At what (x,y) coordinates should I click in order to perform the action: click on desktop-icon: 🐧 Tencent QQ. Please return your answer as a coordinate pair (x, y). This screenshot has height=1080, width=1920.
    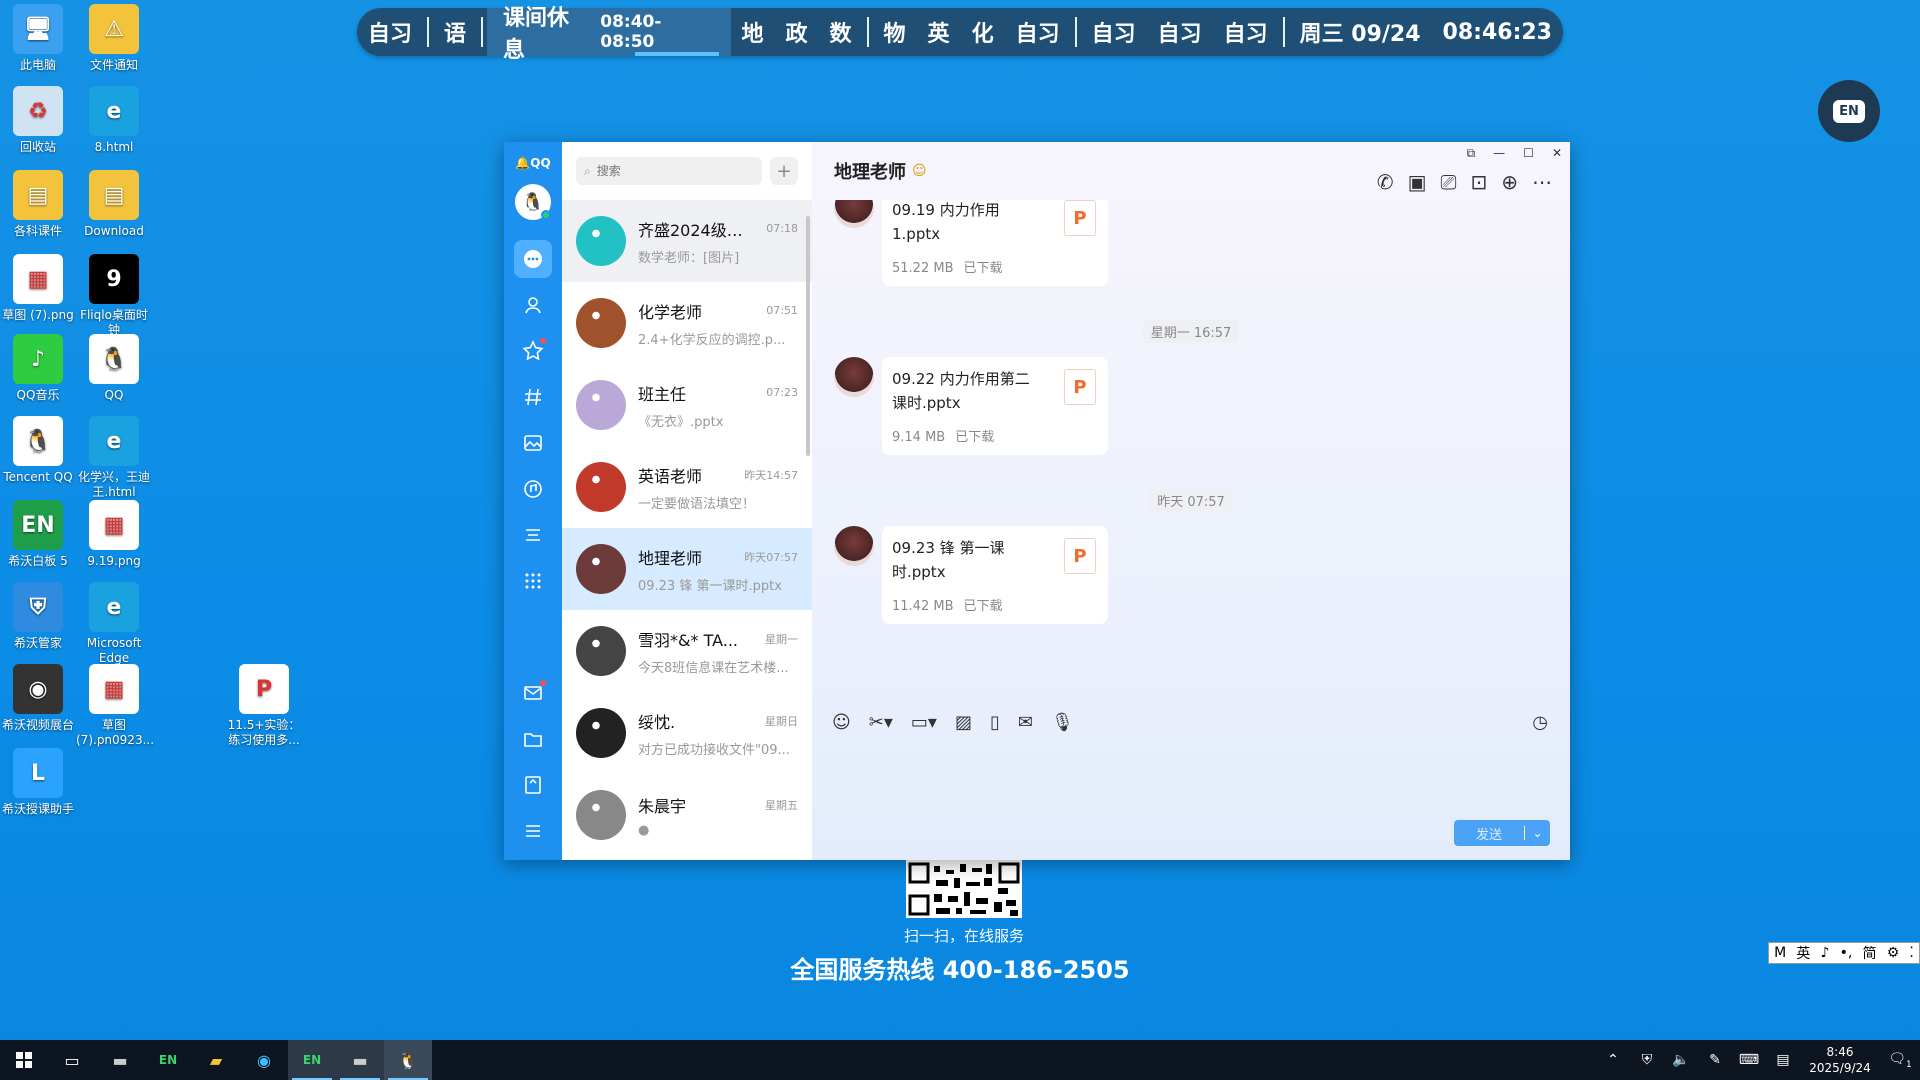
    Looking at the image, I should click on (38, 450).